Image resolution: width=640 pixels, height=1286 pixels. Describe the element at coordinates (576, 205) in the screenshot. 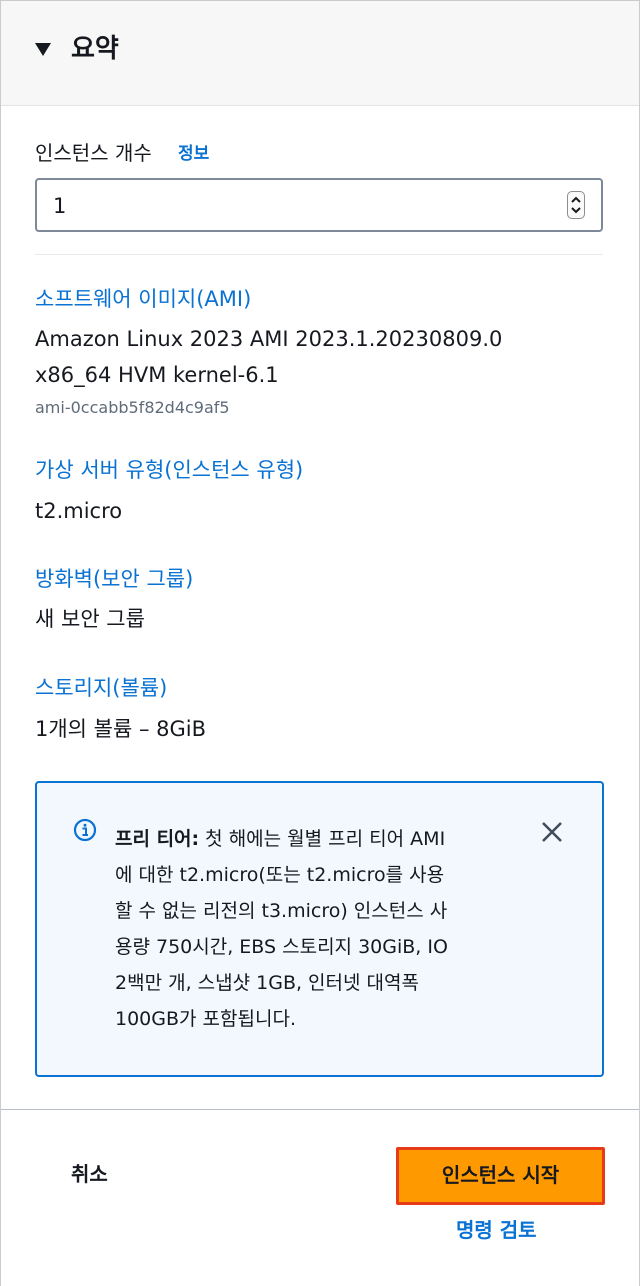

I see `number-spinner` at that location.